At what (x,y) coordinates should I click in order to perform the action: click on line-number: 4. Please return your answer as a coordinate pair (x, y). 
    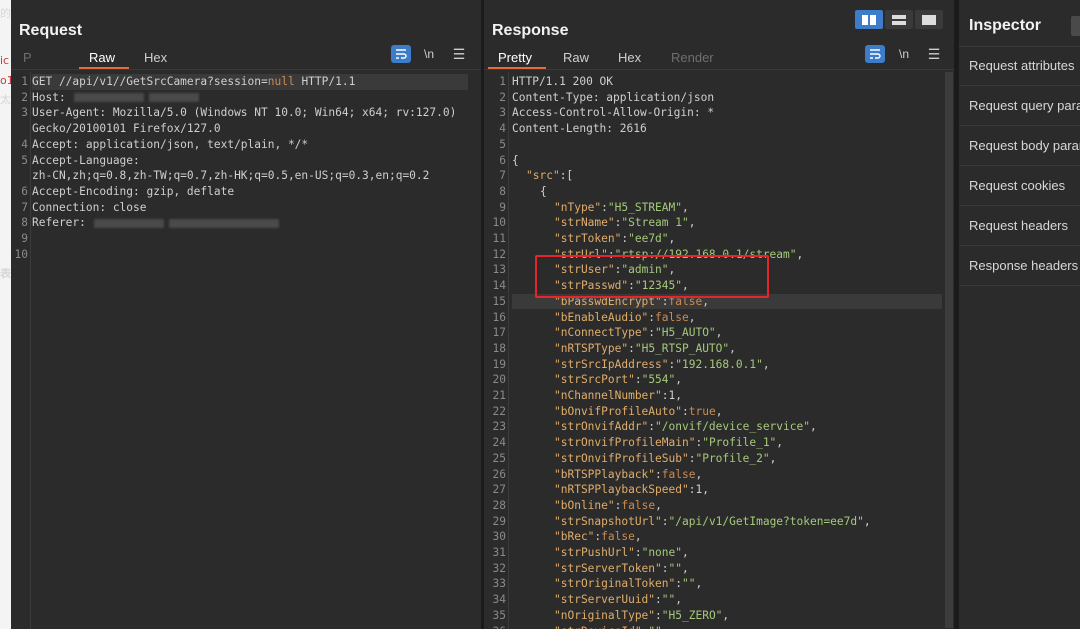
    Looking at the image, I should click on (502, 129).